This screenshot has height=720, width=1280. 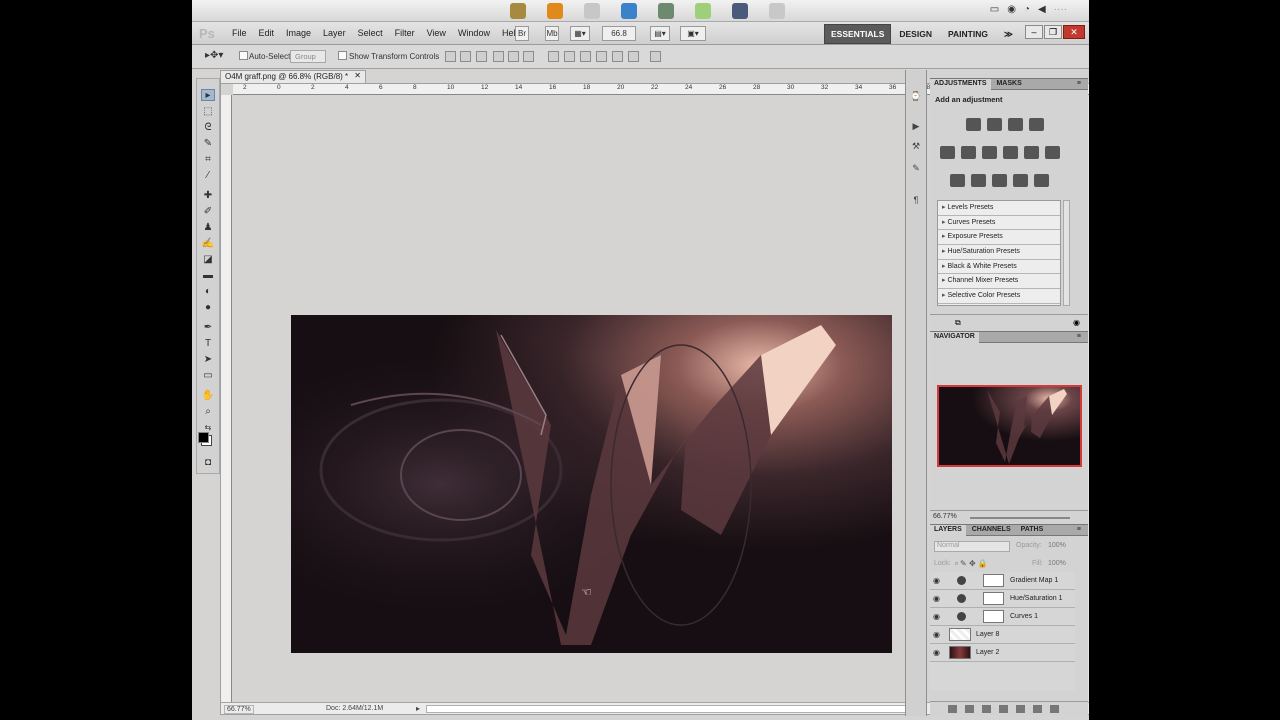 What do you see at coordinates (208, 112) in the screenshot?
I see `marquee-tool-icon: ⬚` at bounding box center [208, 112].